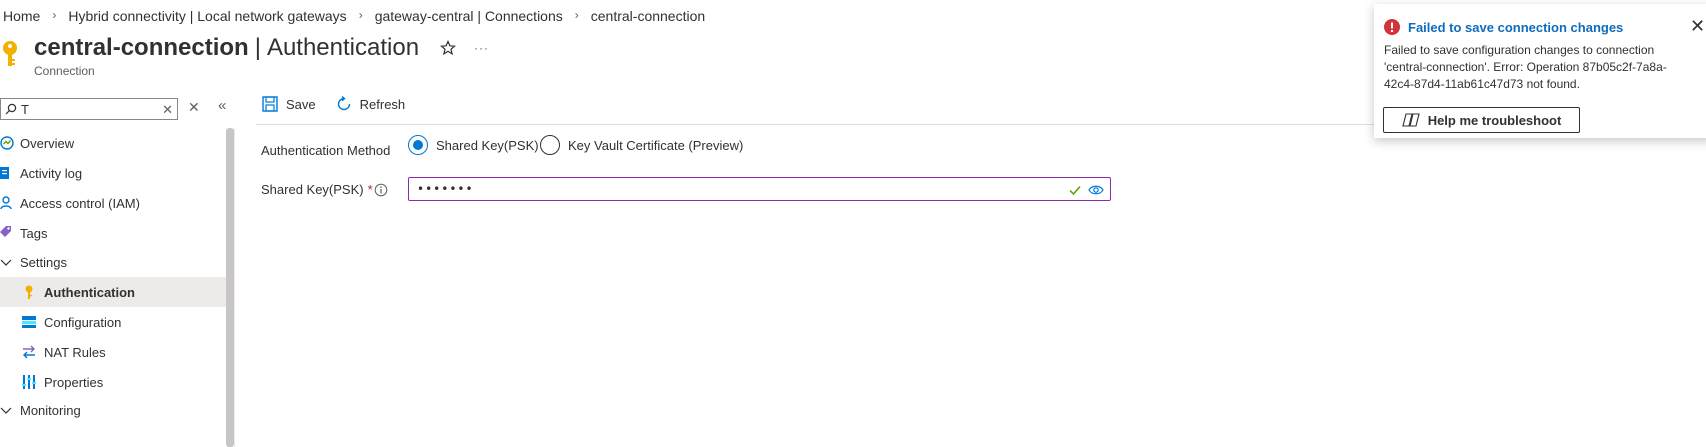  I want to click on auth-method-label: Authentication Method, so click(326, 150).